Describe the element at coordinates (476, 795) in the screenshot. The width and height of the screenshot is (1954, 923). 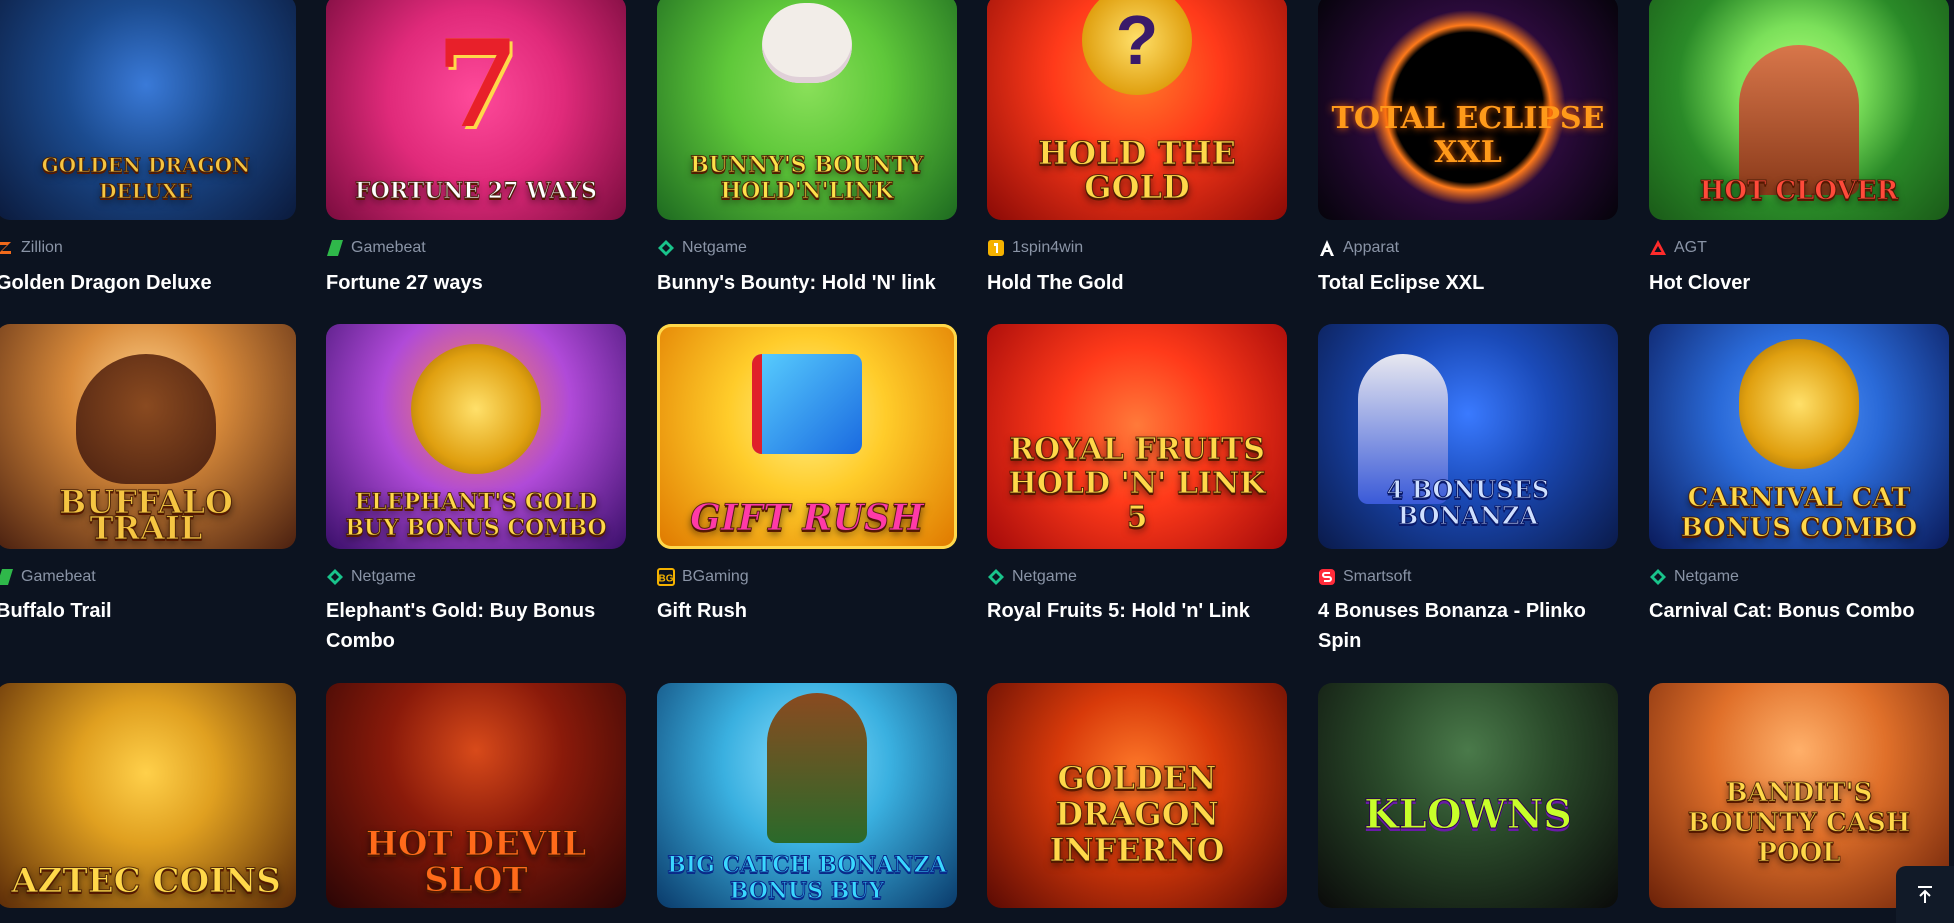
I see `game-thumbnail: HOT DEVIL SLOT` at that location.